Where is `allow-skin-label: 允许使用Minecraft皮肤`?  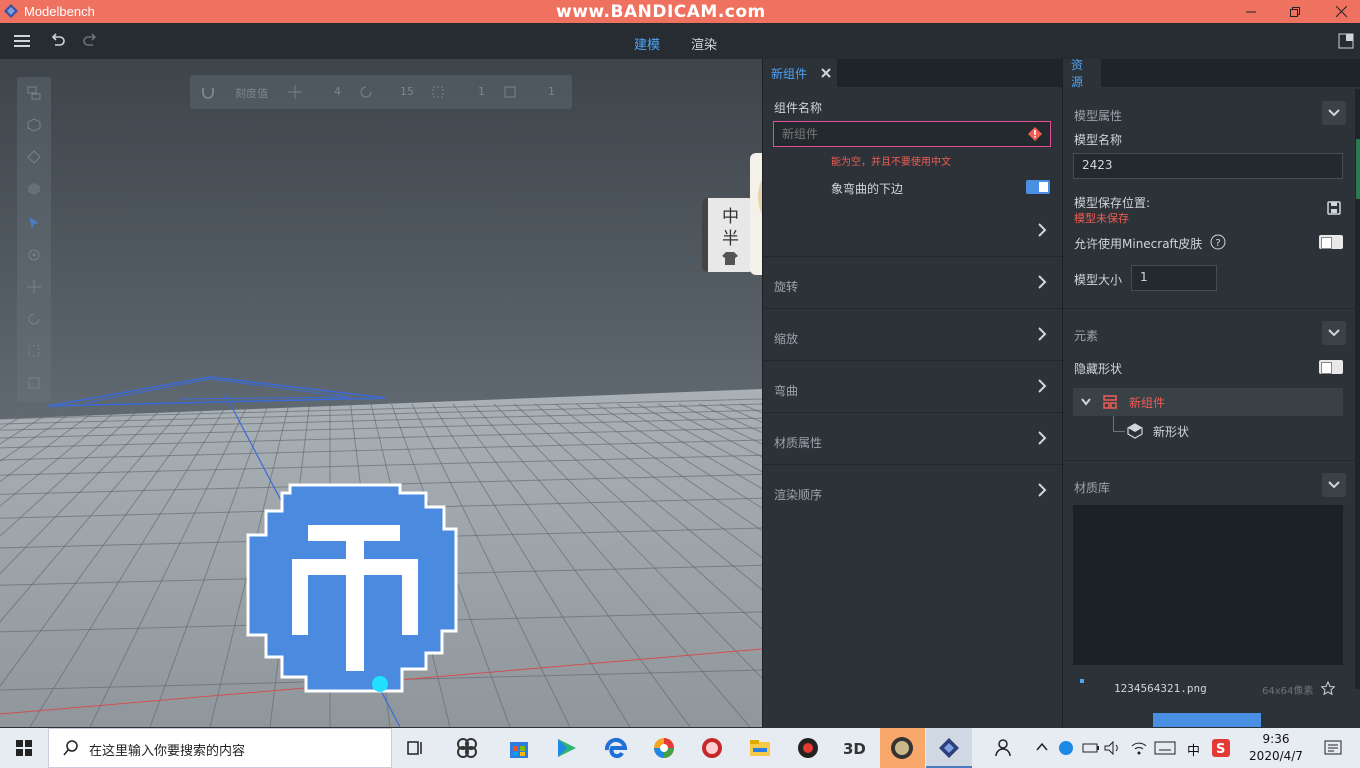 allow-skin-label: 允许使用Minecraft皮肤 is located at coordinates (1138, 244).